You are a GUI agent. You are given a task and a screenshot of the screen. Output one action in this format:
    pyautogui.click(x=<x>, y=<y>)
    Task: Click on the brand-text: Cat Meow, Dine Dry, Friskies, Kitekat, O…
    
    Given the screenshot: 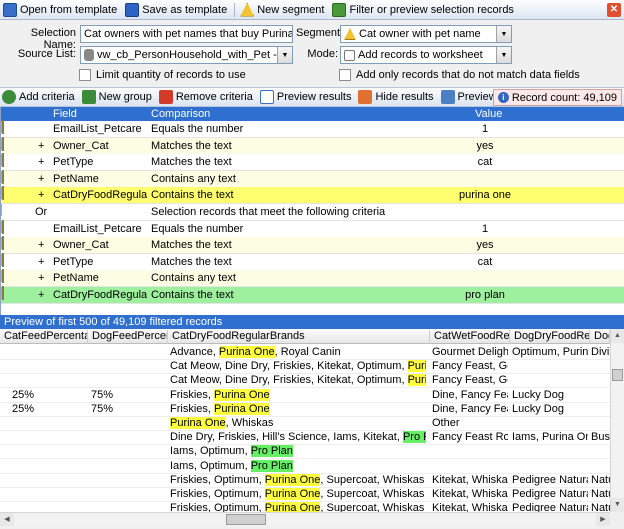 What is the action you would take?
    pyautogui.click(x=289, y=366)
    